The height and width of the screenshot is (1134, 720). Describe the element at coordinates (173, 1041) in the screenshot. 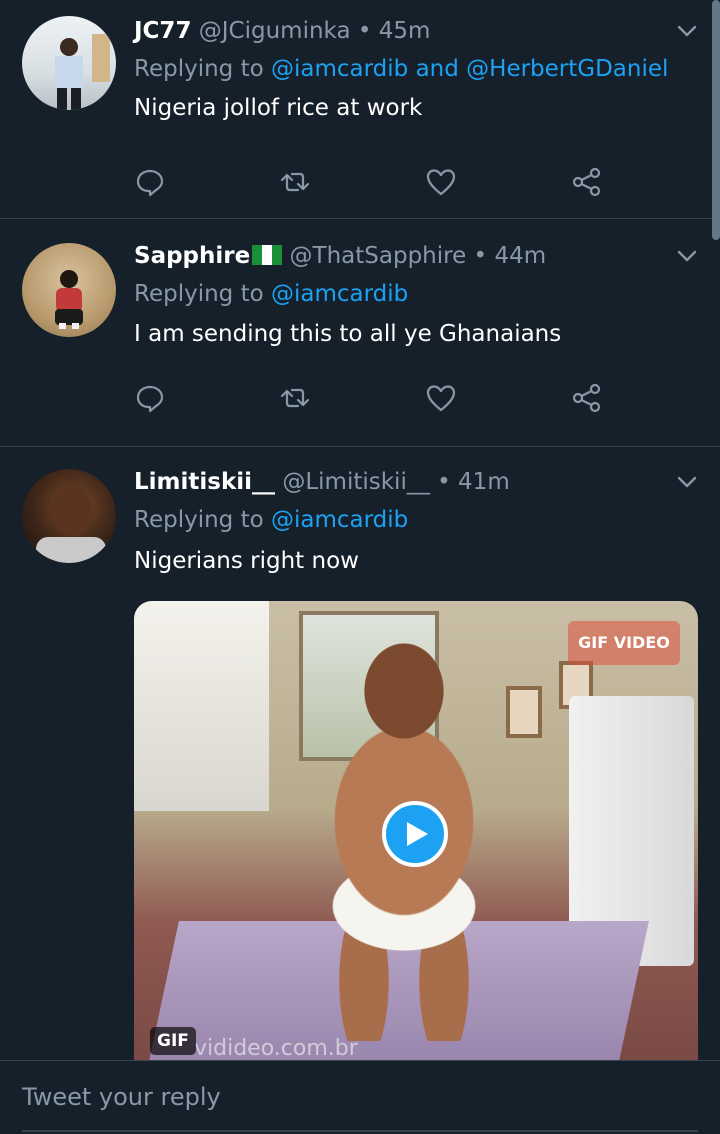

I see `gif-badge: GIF` at that location.